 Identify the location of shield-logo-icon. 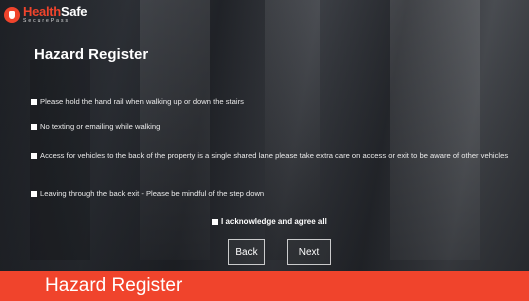
(12, 14).